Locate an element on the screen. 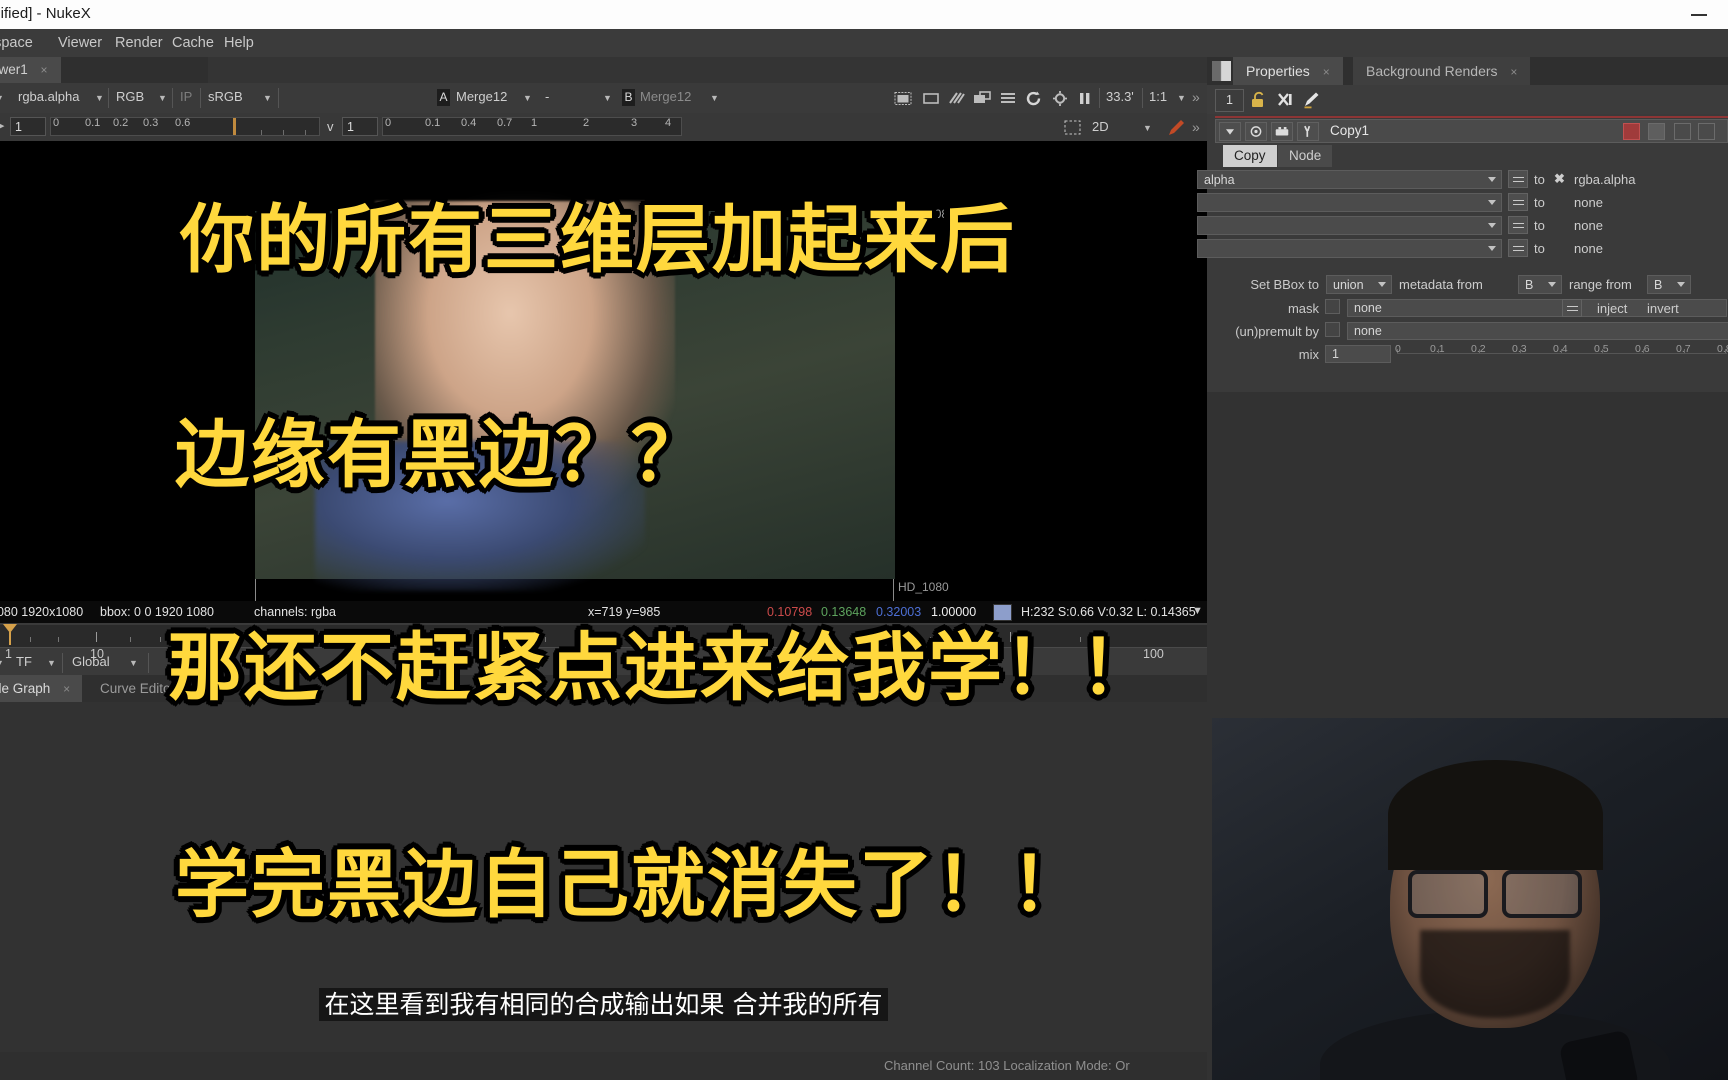 This screenshot has height=1080, width=1728. chevrons-icon: » is located at coordinates (1196, 97).